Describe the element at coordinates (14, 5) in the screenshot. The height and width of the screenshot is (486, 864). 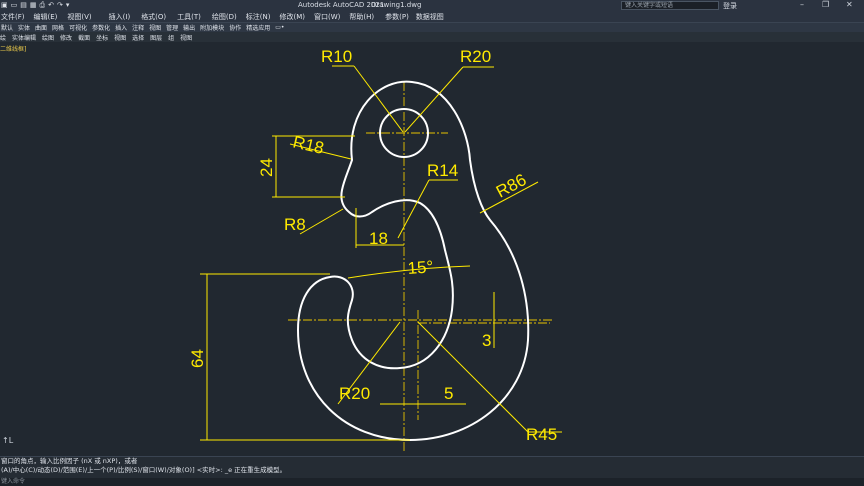
I see `new-file-icon: ▭` at that location.